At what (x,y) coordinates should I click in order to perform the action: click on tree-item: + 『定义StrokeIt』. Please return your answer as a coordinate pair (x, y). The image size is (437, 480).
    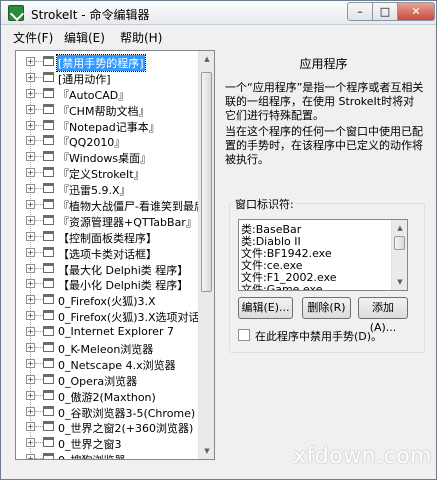
    Looking at the image, I should click on (108, 173).